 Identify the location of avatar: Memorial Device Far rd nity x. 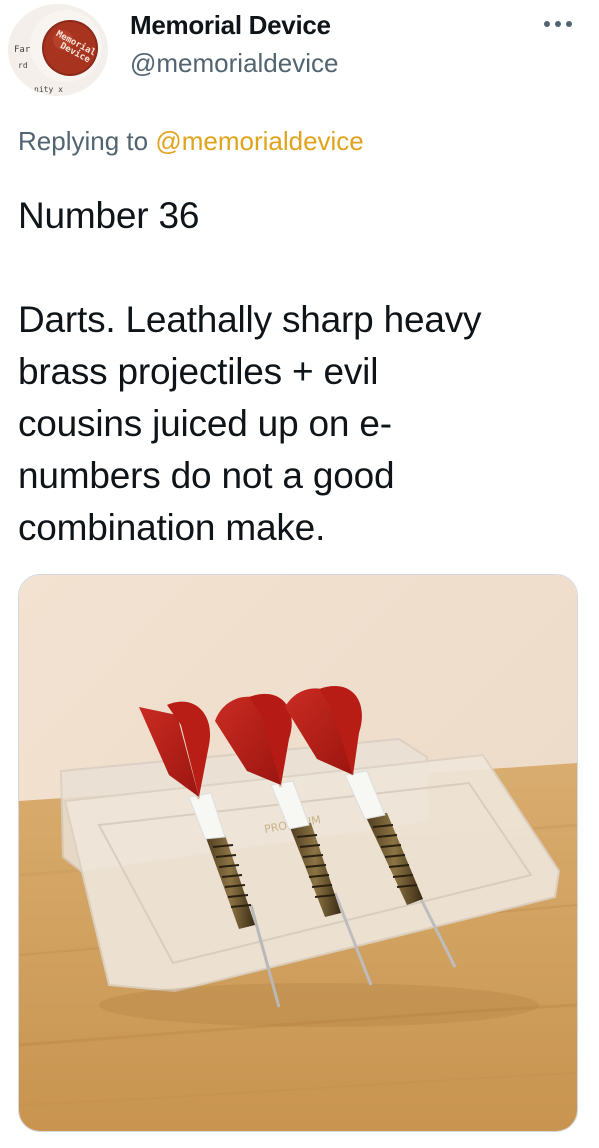
(58, 50).